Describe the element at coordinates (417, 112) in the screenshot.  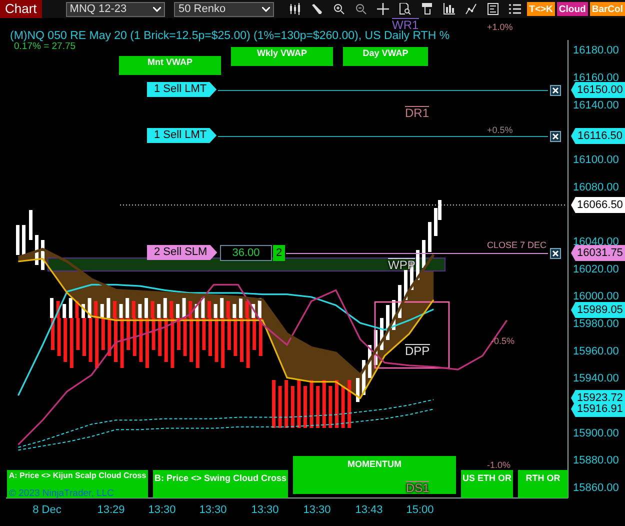
I see `level-label: DR1` at that location.